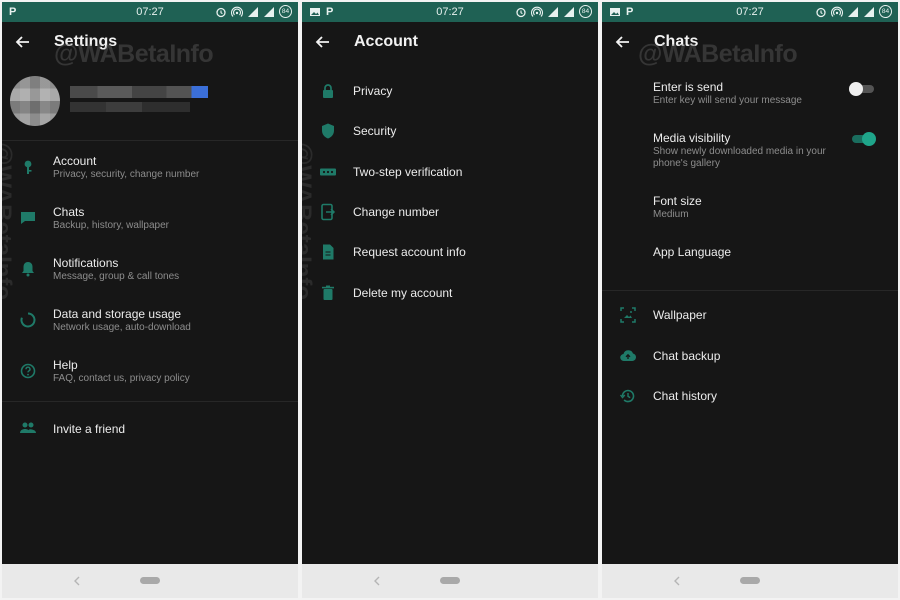  What do you see at coordinates (671, 214) in the screenshot?
I see `chats-setting-sub: Medium` at bounding box center [671, 214].